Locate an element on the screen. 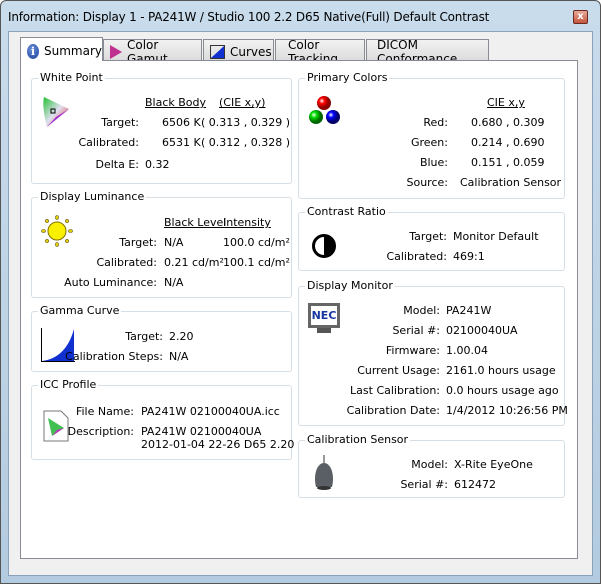 This screenshot has width=601, height=584. monitor-label: Firmware: is located at coordinates (412, 350).